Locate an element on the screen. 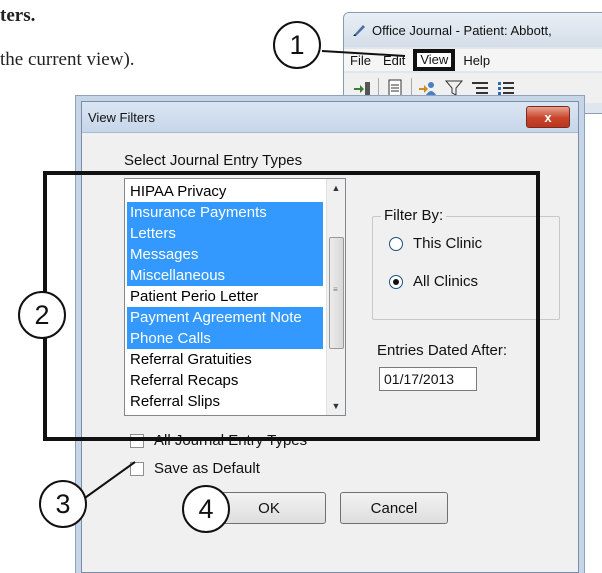  callout-2: 2 is located at coordinates (42, 315).